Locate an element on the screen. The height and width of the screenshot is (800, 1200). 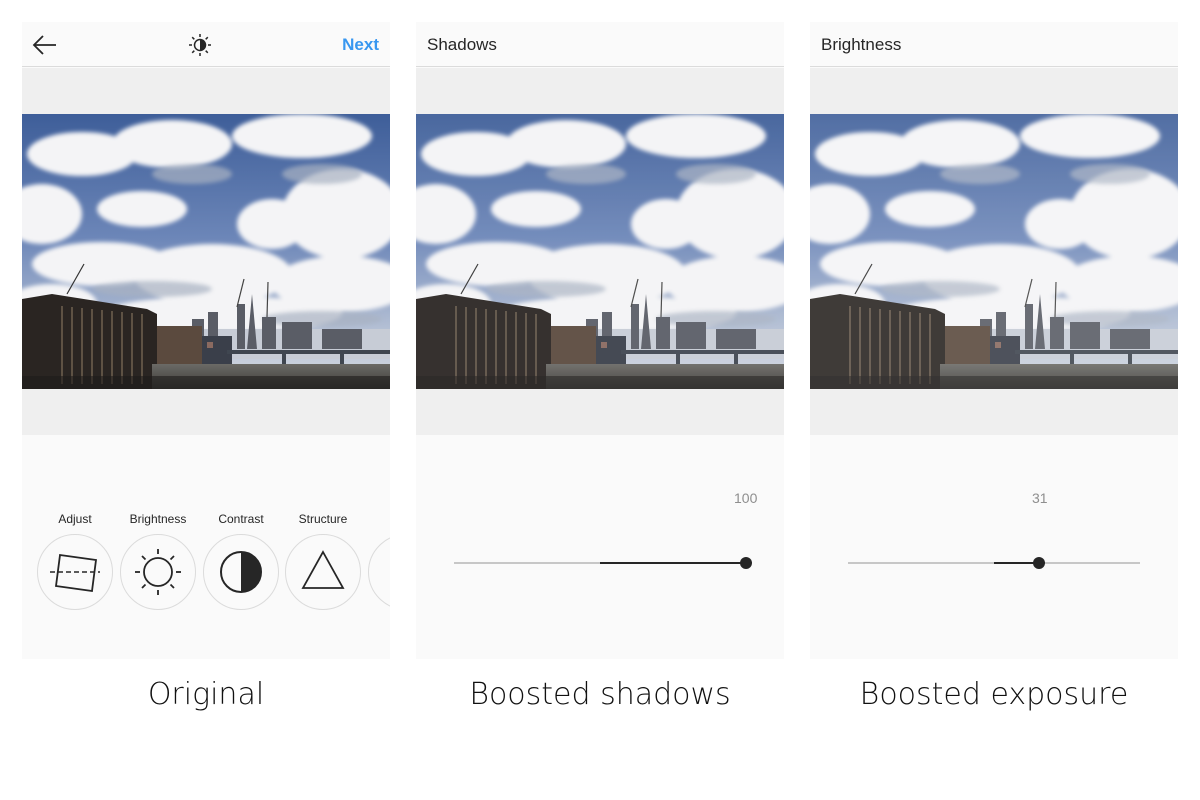
top-bar: Brightness is located at coordinates (994, 44).